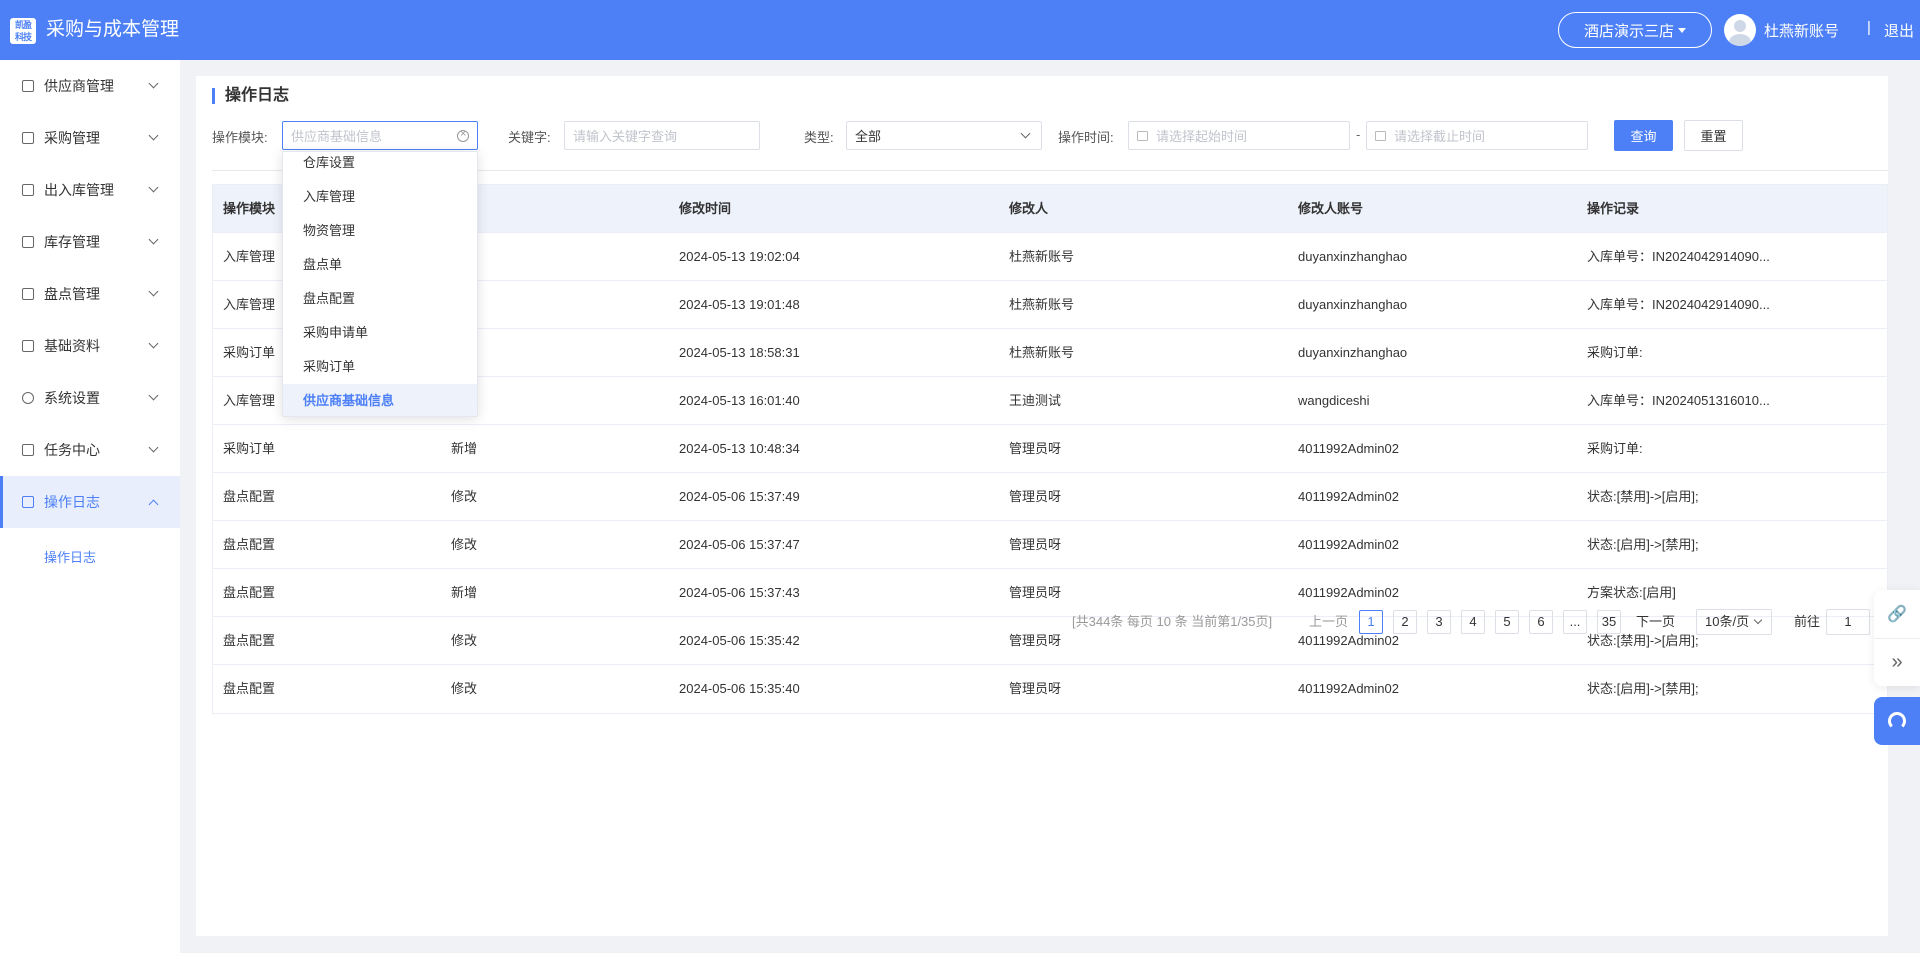 The image size is (1920, 953). Describe the element at coordinates (1029, 208) in the screenshot. I see `header-editor: 修改人` at that location.